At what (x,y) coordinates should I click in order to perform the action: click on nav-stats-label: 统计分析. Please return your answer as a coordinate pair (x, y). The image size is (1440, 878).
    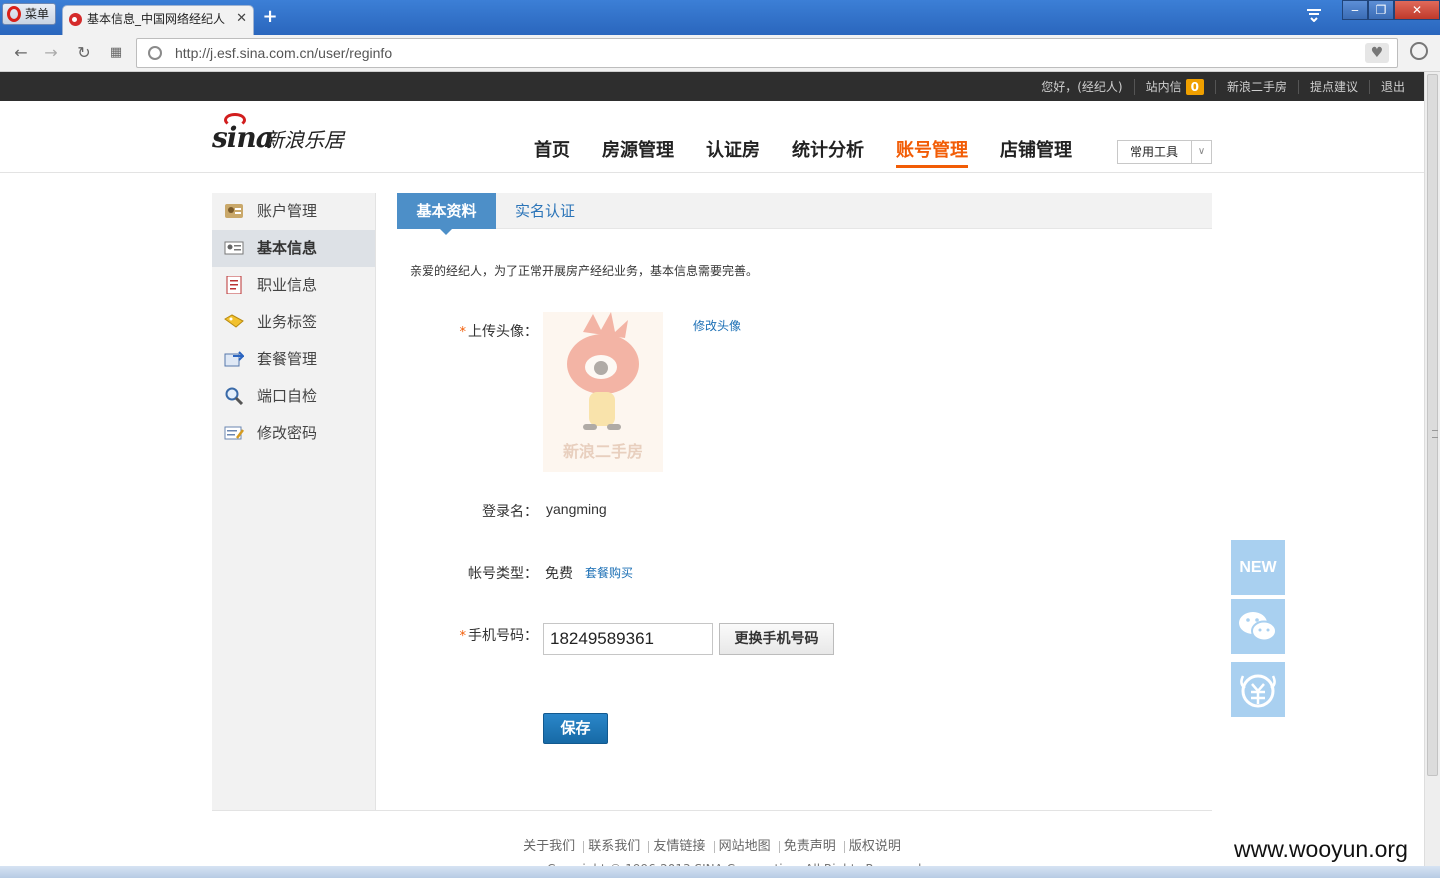
    Looking at the image, I should click on (828, 150).